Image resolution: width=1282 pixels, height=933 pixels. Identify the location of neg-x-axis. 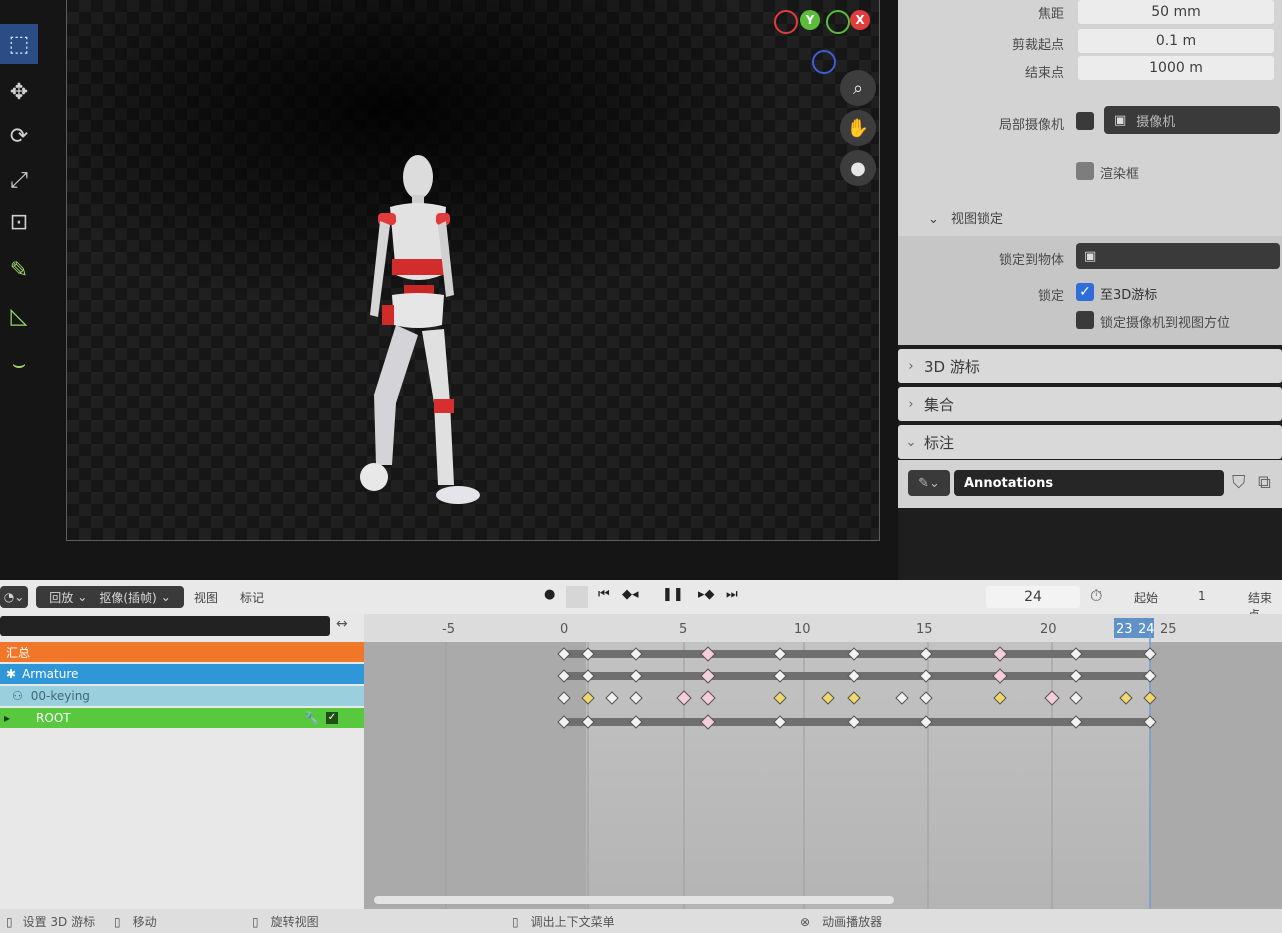
(786, 22).